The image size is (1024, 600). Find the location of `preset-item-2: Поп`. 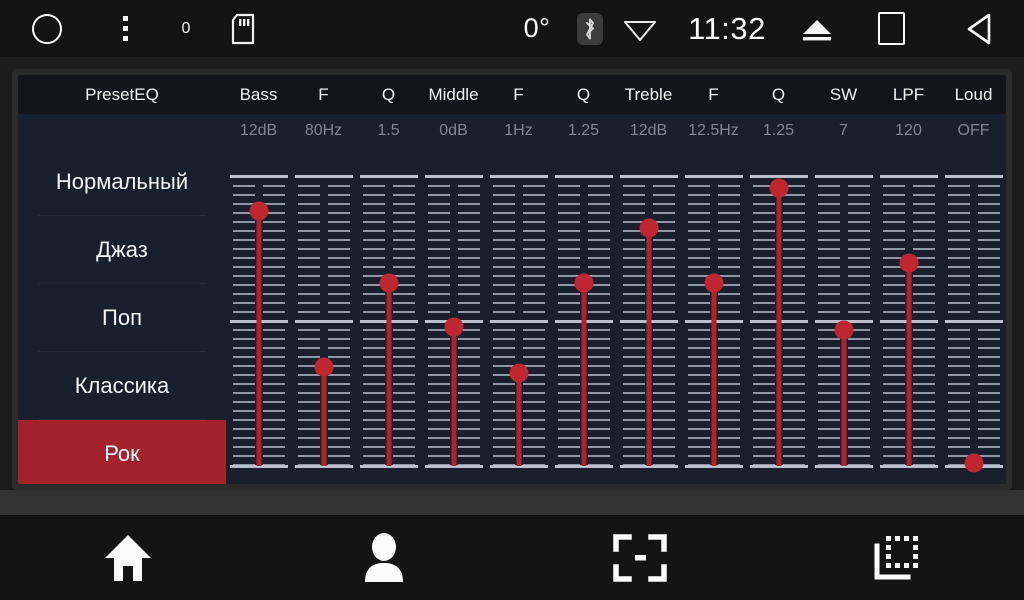

preset-item-2: Поп is located at coordinates (122, 318).